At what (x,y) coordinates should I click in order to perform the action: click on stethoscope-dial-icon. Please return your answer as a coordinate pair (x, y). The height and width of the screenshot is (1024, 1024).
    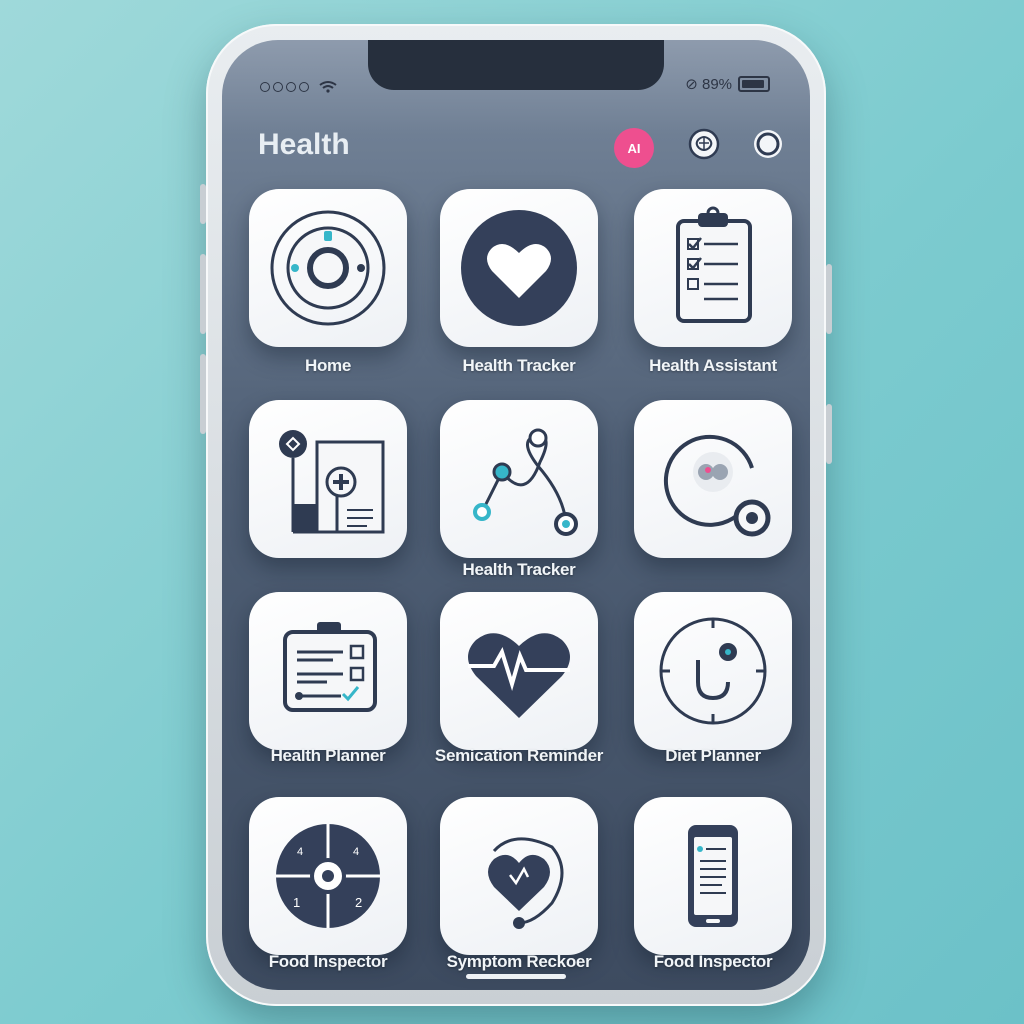
    Looking at the image, I should click on (713, 671).